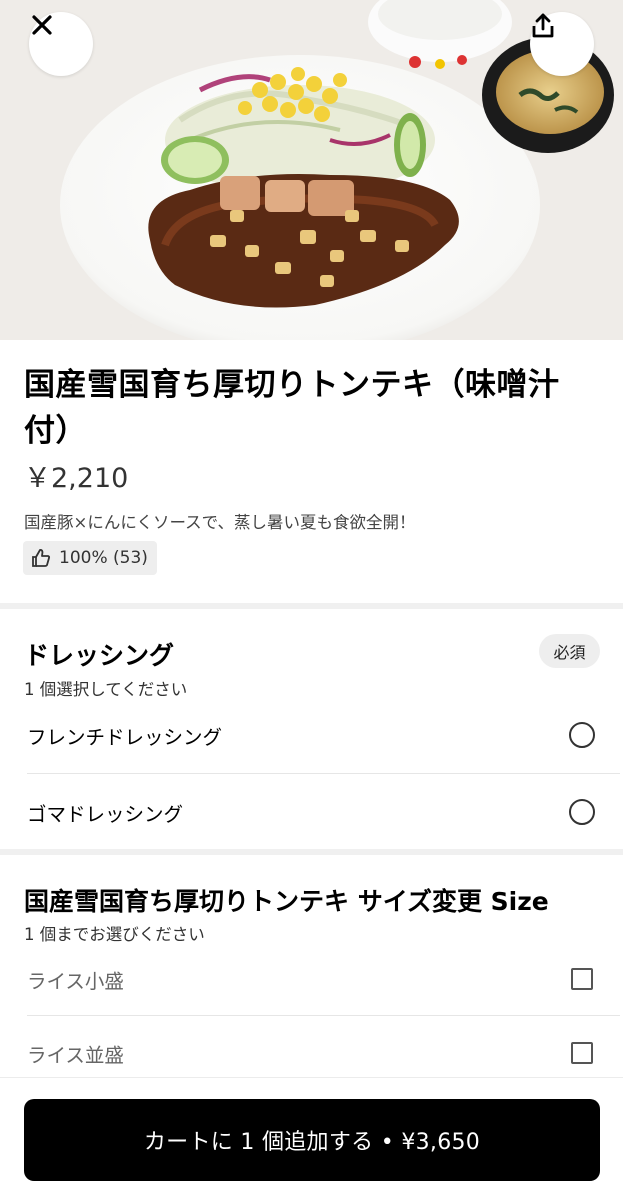 This screenshot has width=623, height=1199. What do you see at coordinates (42, 25) in the screenshot?
I see `close-icon` at bounding box center [42, 25].